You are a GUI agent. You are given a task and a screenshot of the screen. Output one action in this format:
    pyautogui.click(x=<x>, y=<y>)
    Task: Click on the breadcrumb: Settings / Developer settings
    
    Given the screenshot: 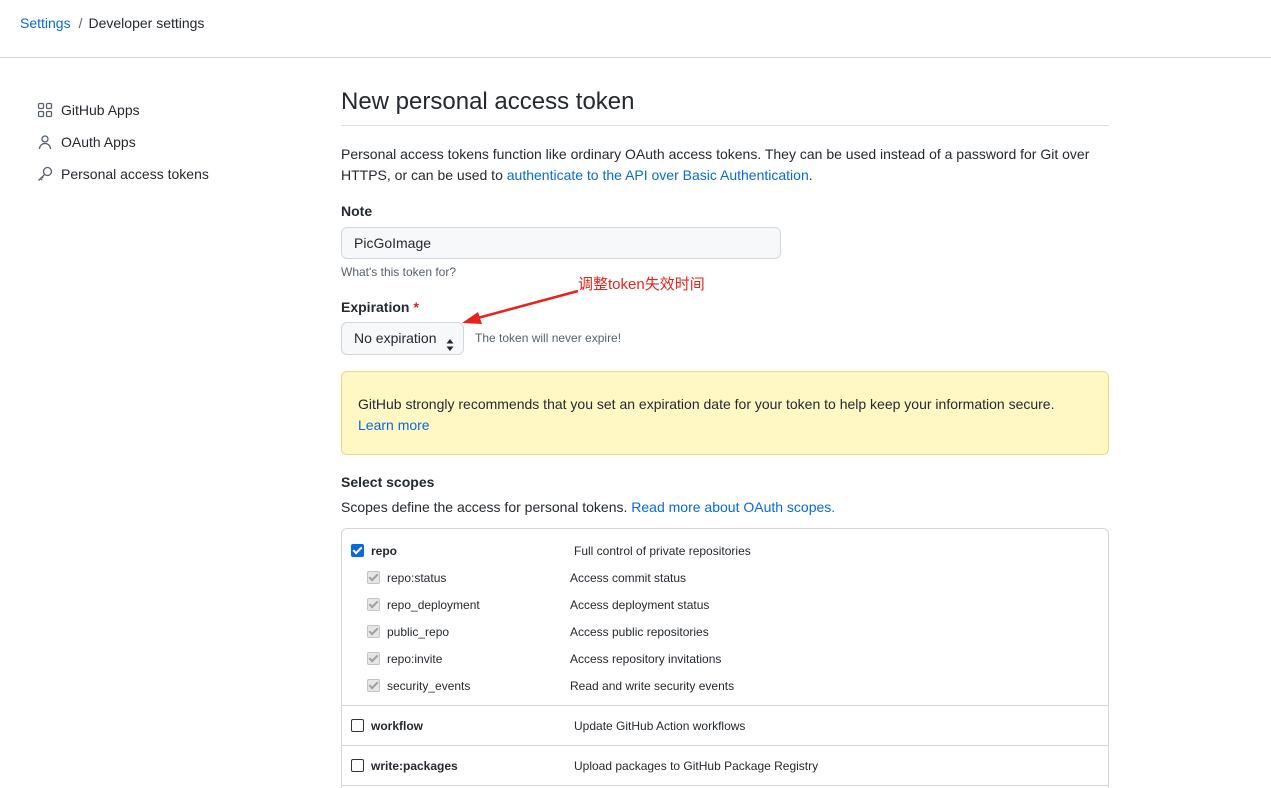 What is the action you would take?
    pyautogui.click(x=112, y=23)
    